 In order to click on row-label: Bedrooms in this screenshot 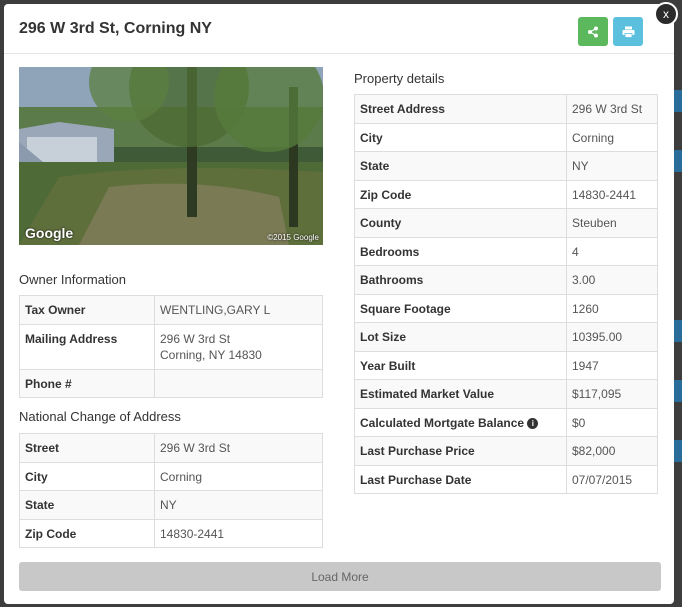, I will do `click(460, 251)`.